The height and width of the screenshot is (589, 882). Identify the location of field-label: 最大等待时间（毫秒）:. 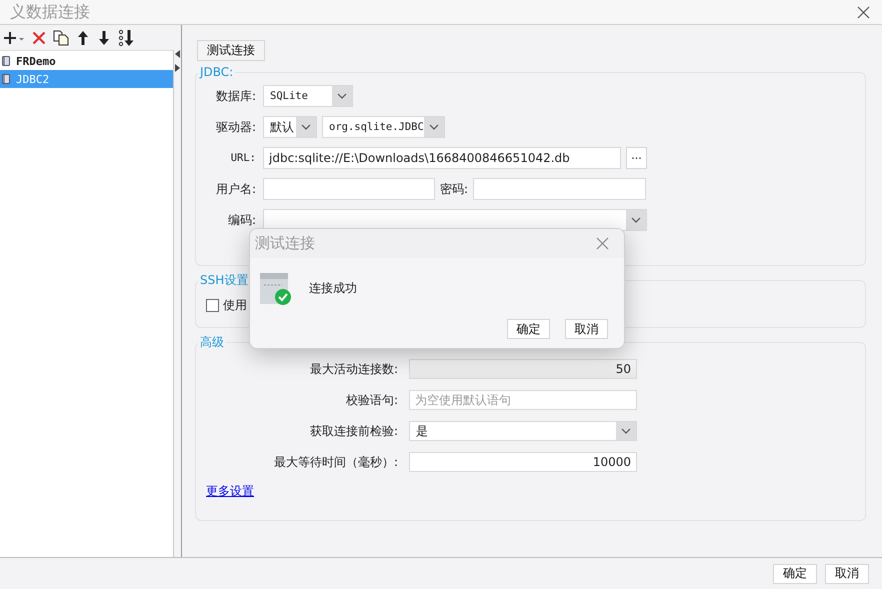
(335, 462).